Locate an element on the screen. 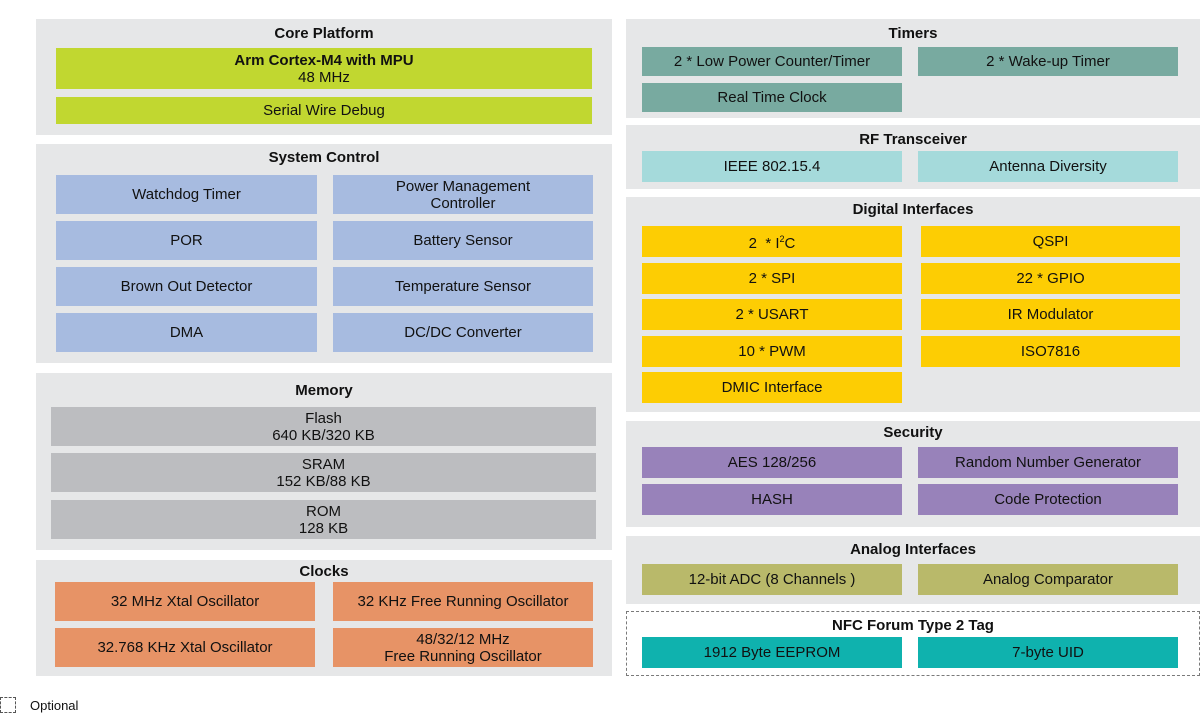 Image resolution: width=1200 pixels, height=724 pixels. code-protection-block: Code Protection is located at coordinates (1048, 499).